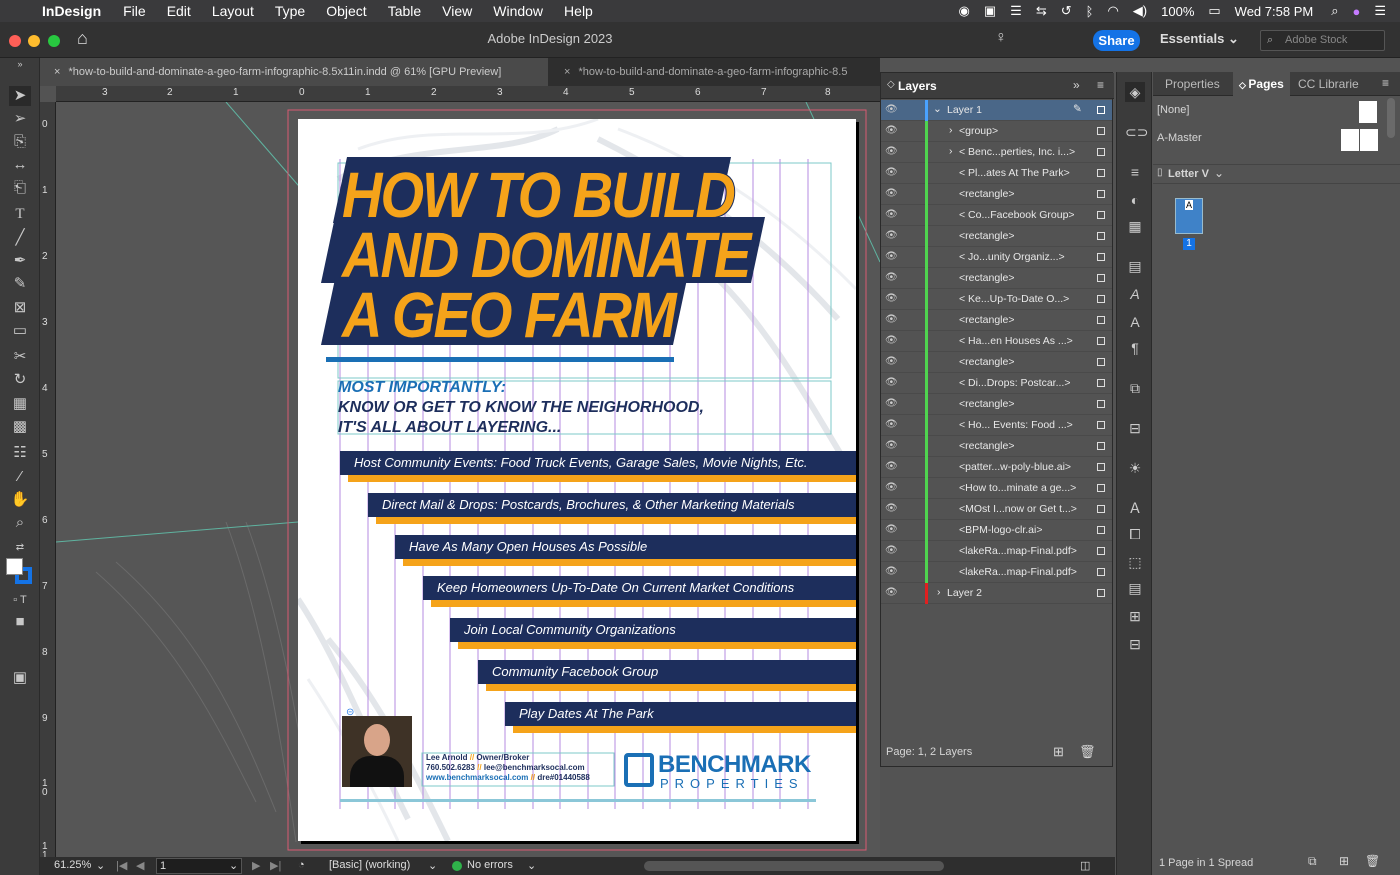 The image size is (1400, 875). What do you see at coordinates (1116, 40) in the screenshot?
I see `share-button: Share` at bounding box center [1116, 40].